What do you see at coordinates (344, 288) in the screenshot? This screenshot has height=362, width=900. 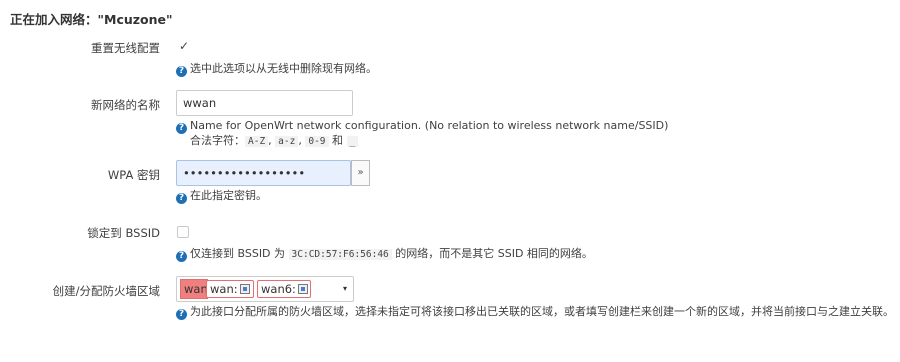 I see `chevron-down-icon: ▾` at bounding box center [344, 288].